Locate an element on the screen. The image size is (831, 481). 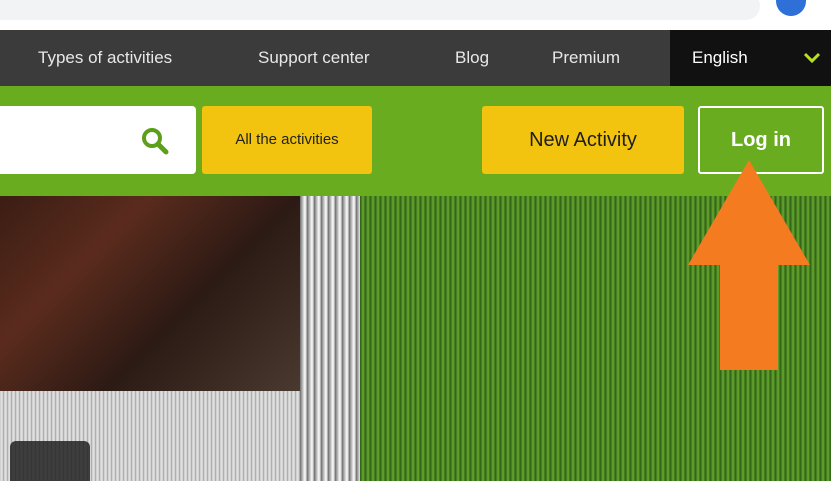
new-activity-button: New Activity is located at coordinates (583, 140).